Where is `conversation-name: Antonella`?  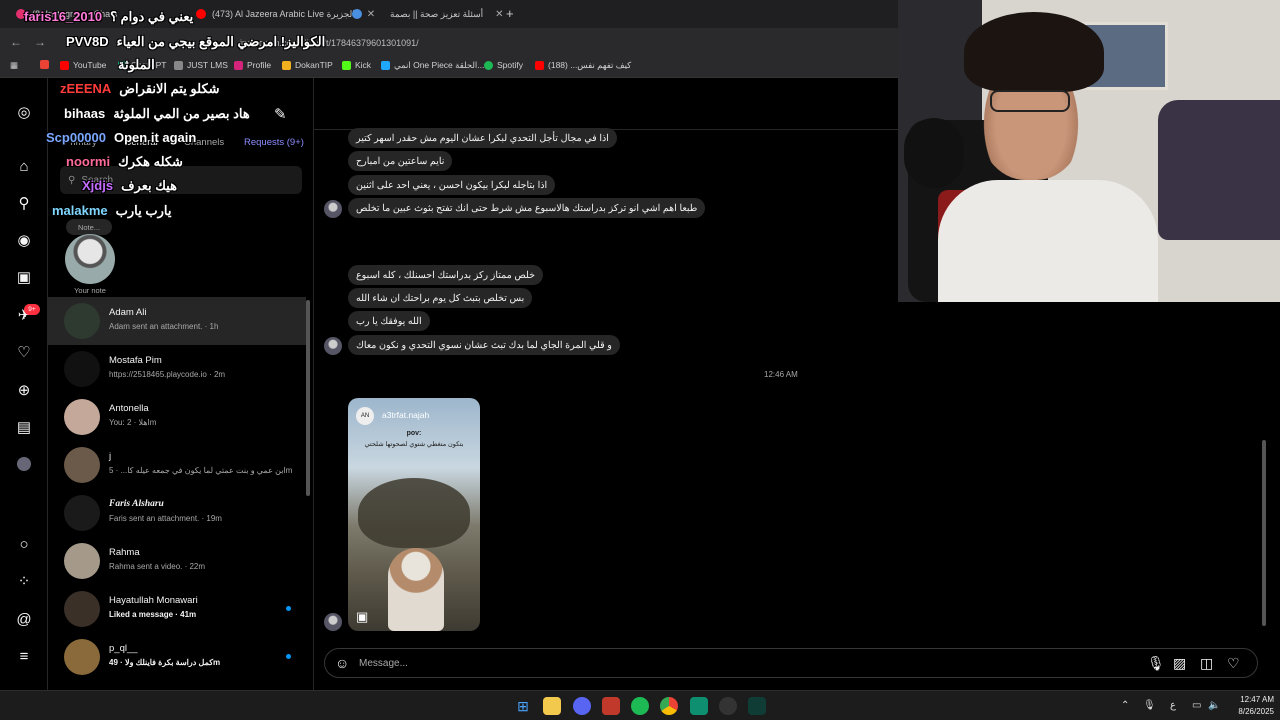
conversation-name: Antonella is located at coordinates (129, 408).